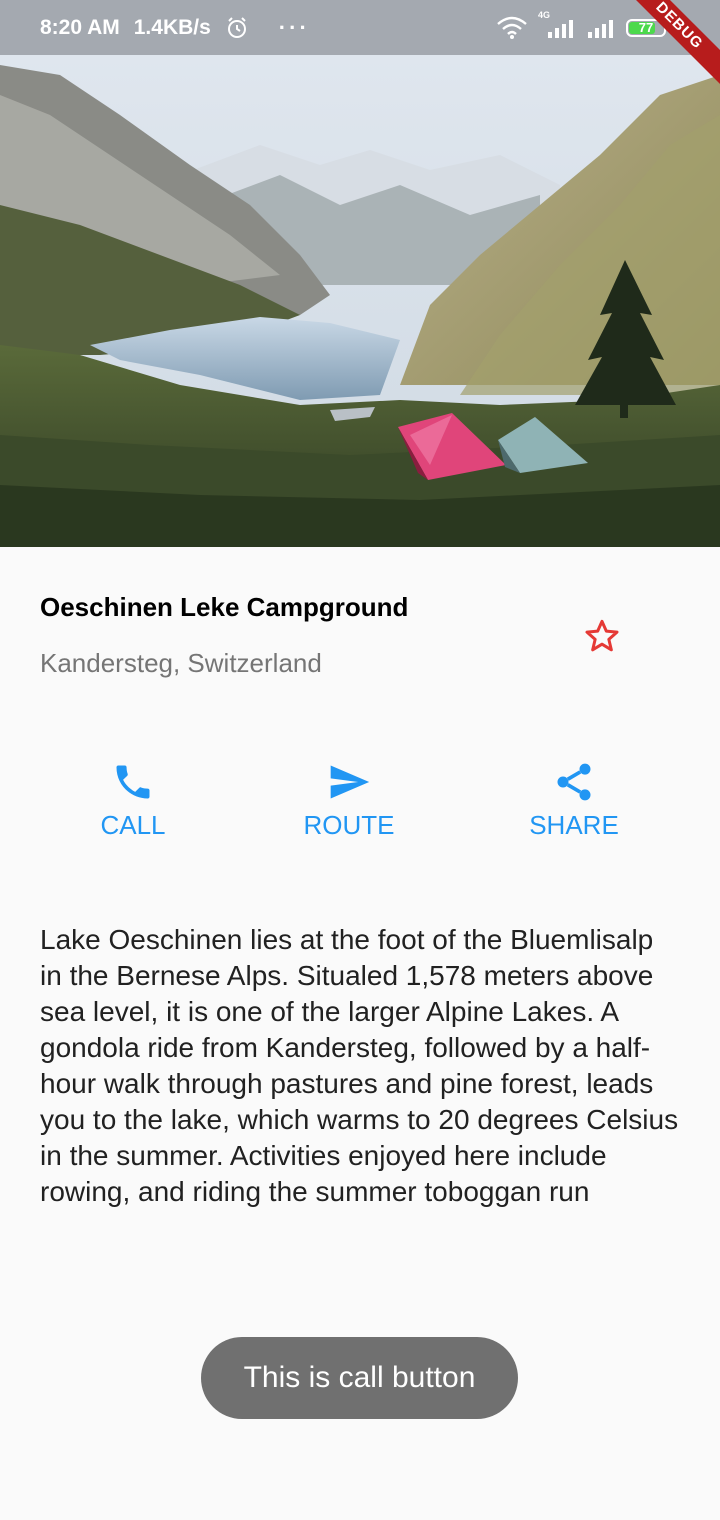  What do you see at coordinates (224, 607) in the screenshot?
I see `place-title: Oeschinen Leke Campground` at bounding box center [224, 607].